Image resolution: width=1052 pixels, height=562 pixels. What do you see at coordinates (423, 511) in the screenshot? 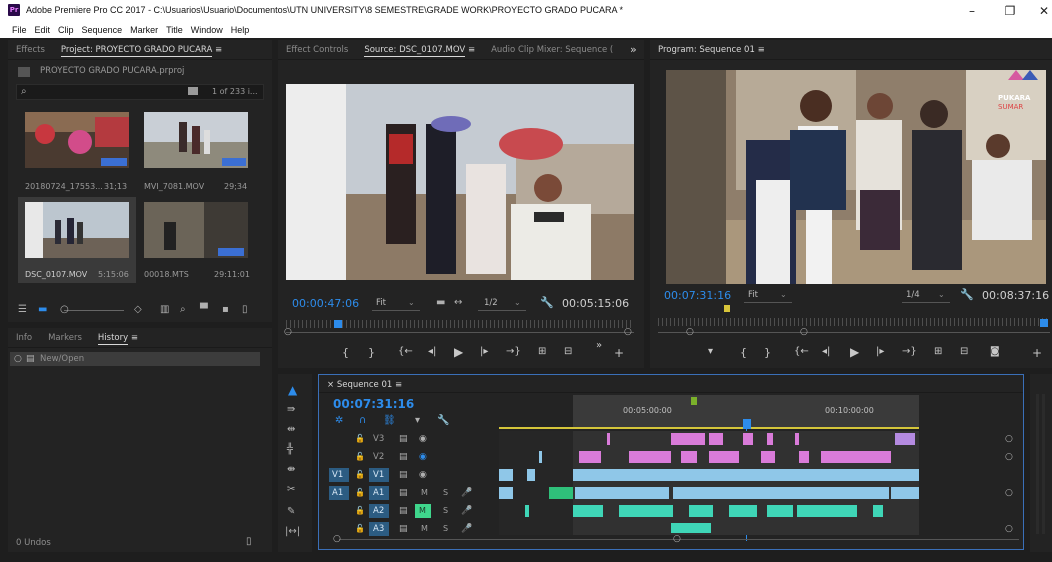
I see `mute-button-active: M` at bounding box center [423, 511].